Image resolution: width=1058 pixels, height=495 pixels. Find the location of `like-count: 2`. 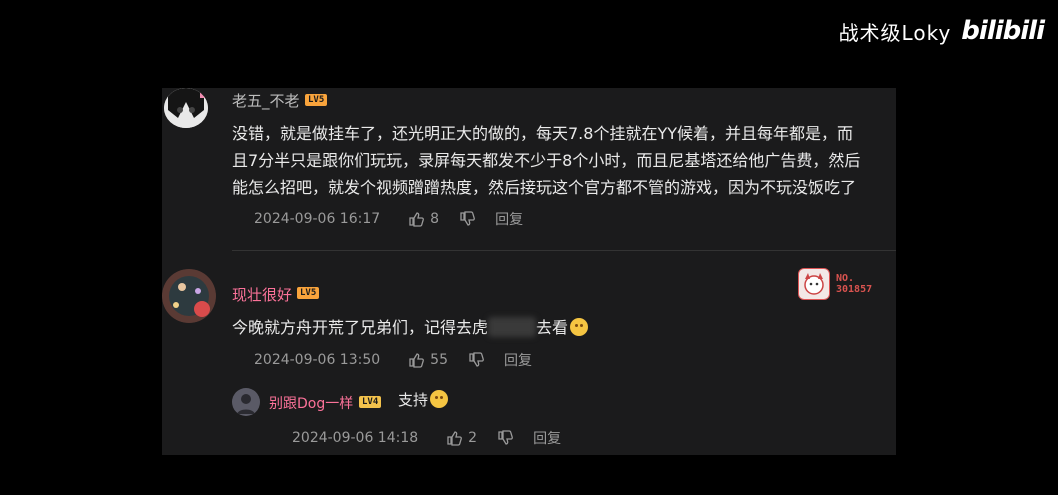

like-count: 2 is located at coordinates (473, 438).